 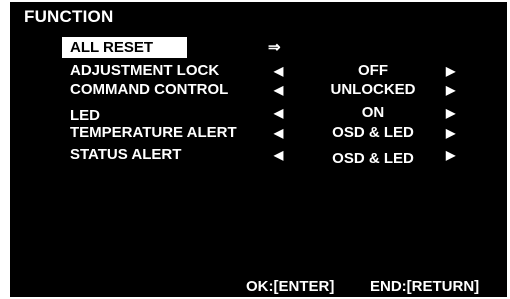 I want to click on execute-arrow-icon: ⇒, so click(x=274, y=48).